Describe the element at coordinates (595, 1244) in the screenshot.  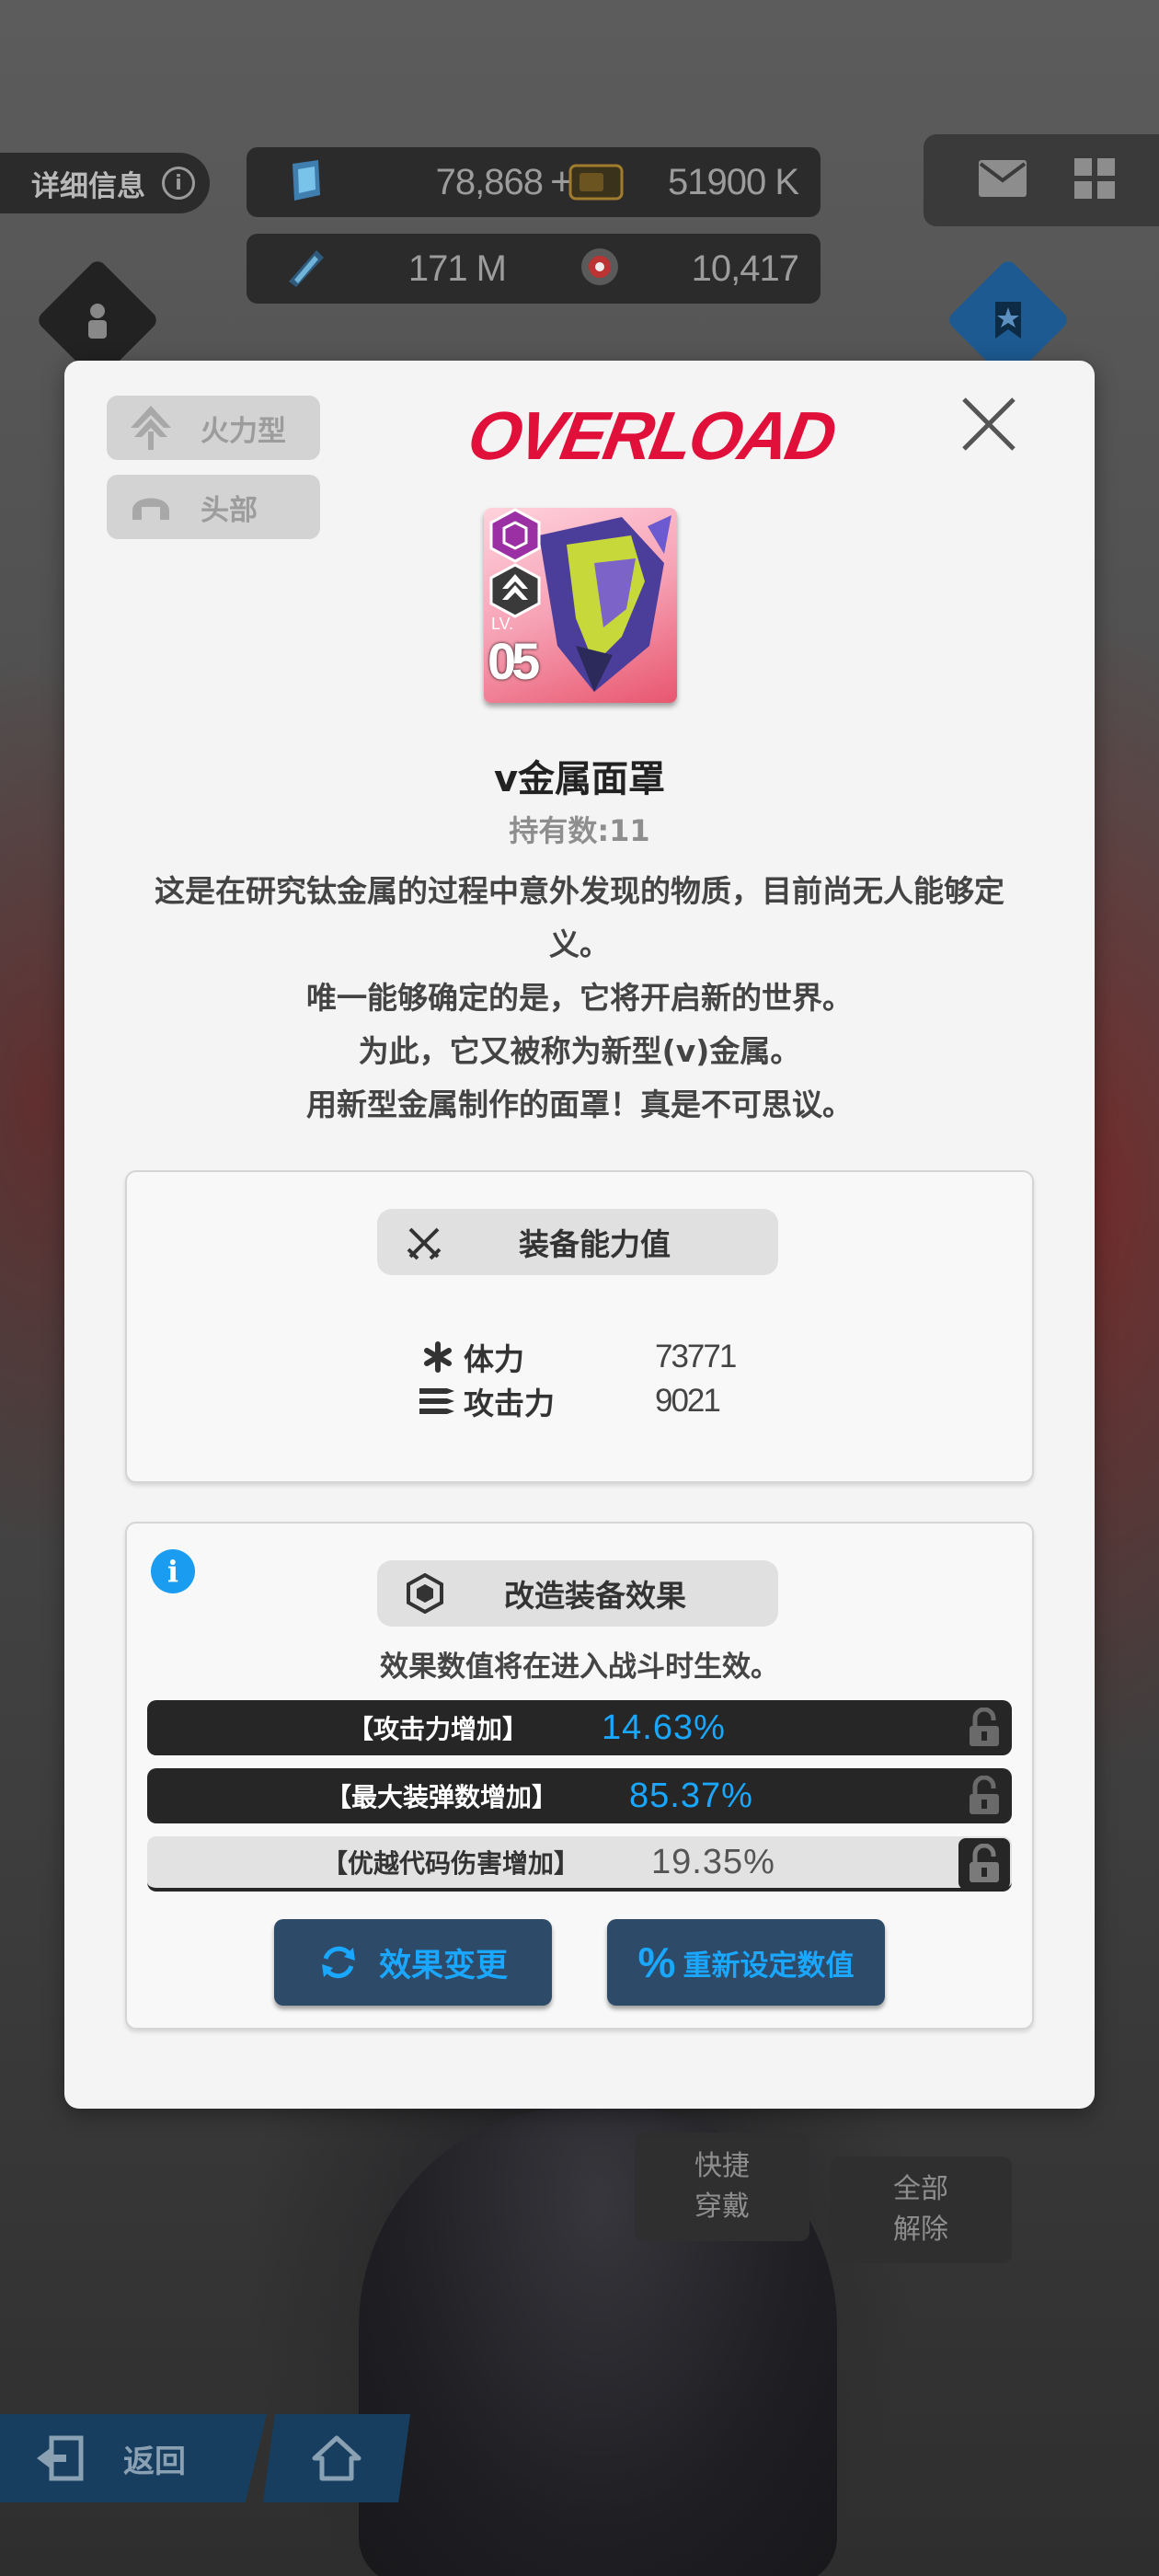
I see `equip-stats-title: 装备能力值` at that location.